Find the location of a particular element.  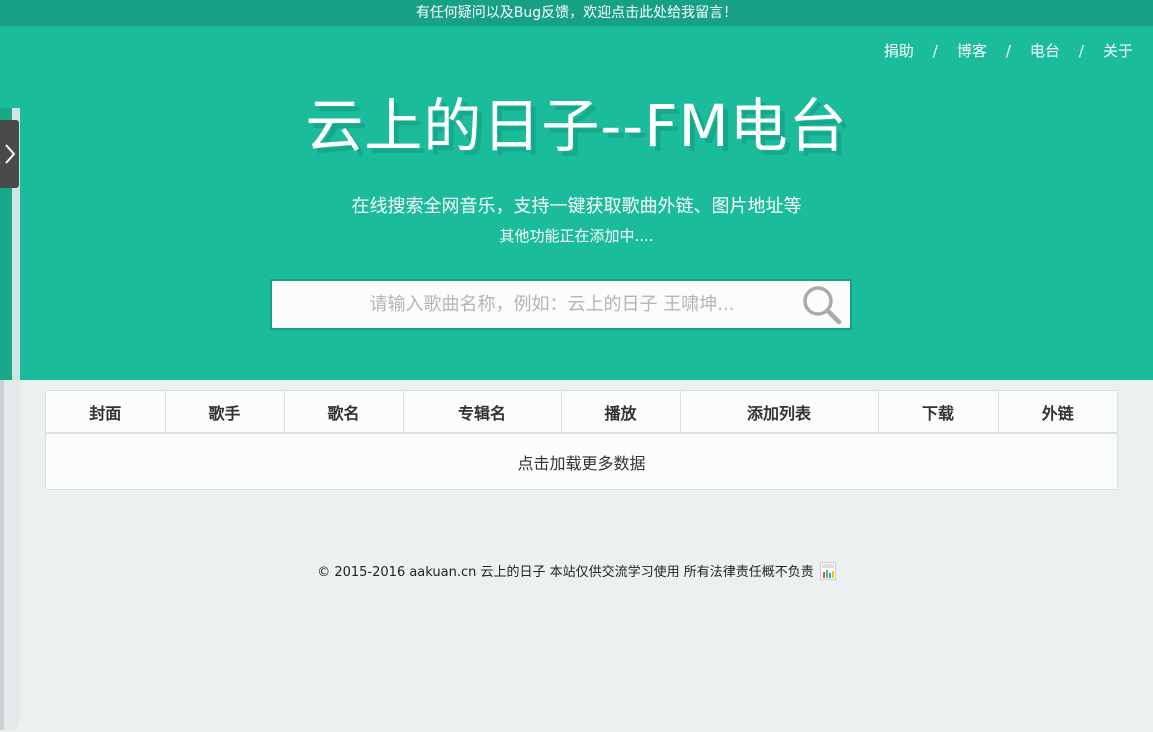

column-header-cover: 封面 is located at coordinates (106, 412).